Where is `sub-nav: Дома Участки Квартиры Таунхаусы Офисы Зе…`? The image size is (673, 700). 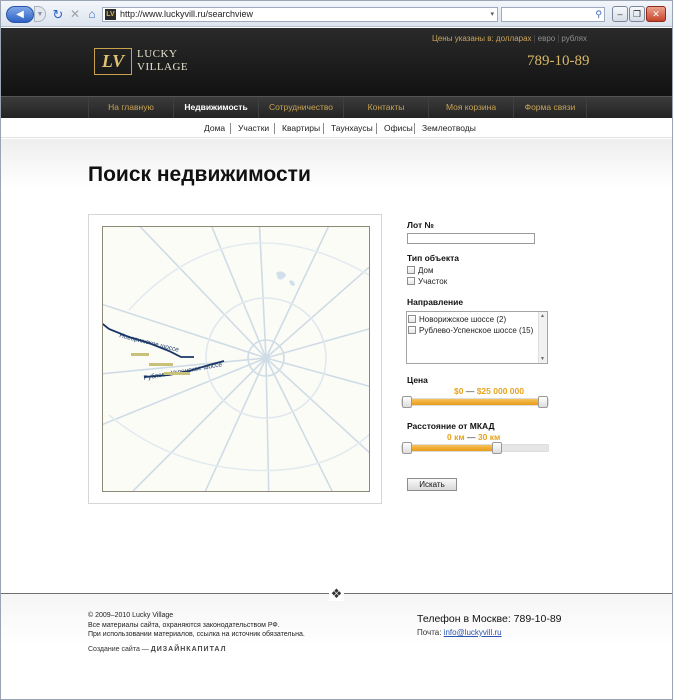 sub-nav: Дома Участки Квартиры Таунхаусы Офисы Зе… is located at coordinates (336, 128).